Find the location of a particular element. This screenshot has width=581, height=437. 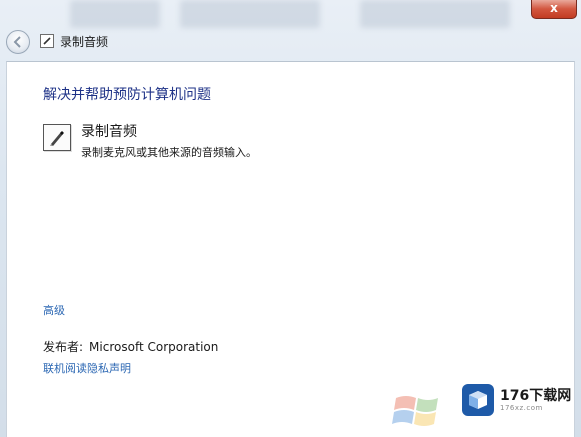

troubleshooter-icon is located at coordinates (47, 41).